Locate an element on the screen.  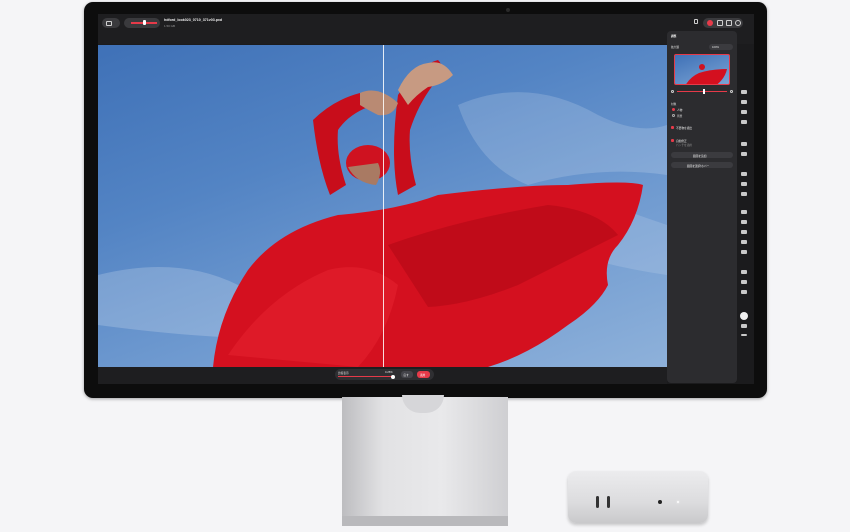
magic-wand-icon is located at coordinates (744, 272).